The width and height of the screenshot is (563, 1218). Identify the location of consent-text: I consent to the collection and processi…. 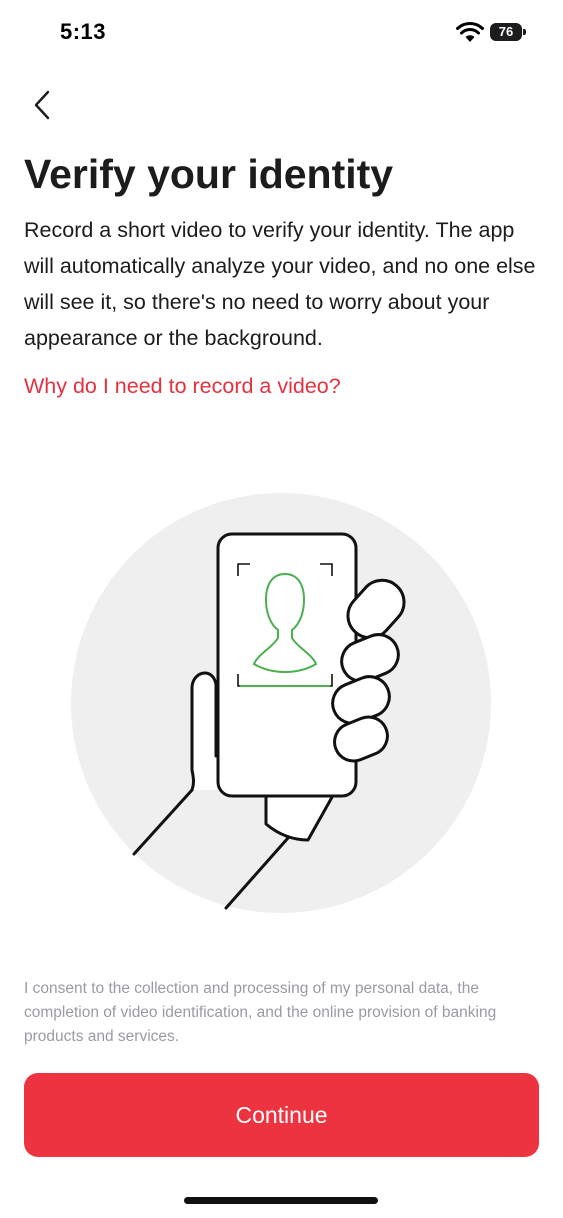
(260, 1012).